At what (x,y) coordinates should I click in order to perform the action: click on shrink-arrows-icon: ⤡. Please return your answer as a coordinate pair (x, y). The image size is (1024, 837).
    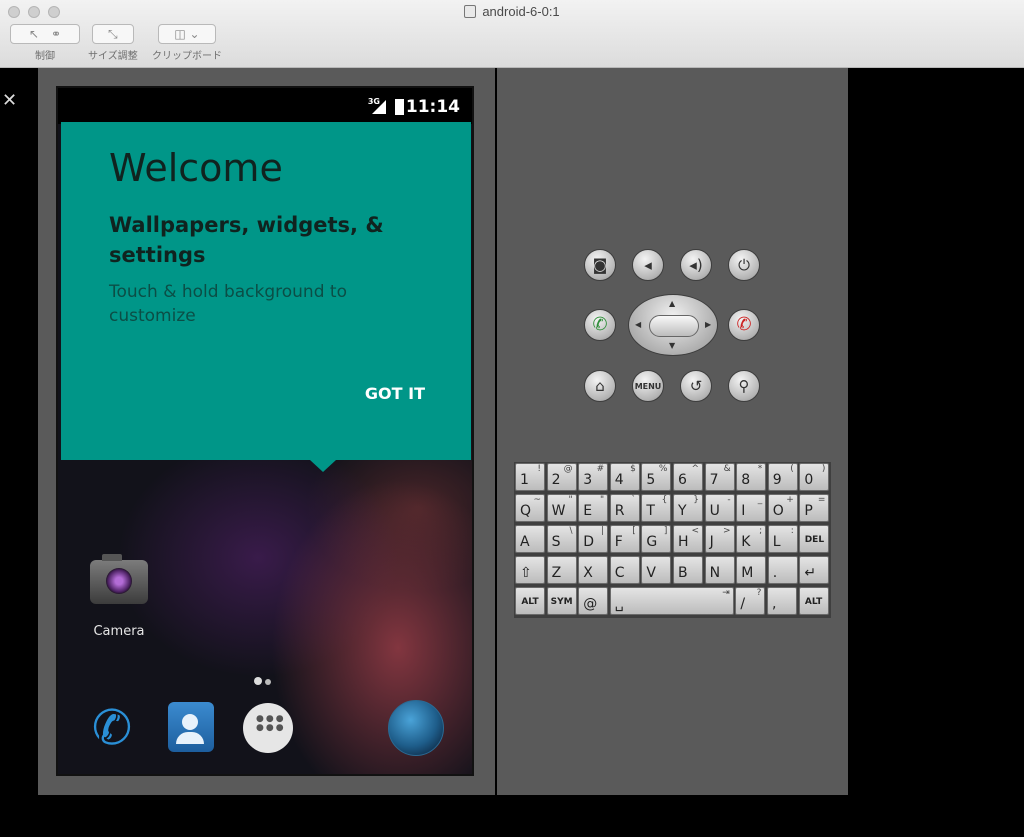
    Looking at the image, I should click on (113, 34).